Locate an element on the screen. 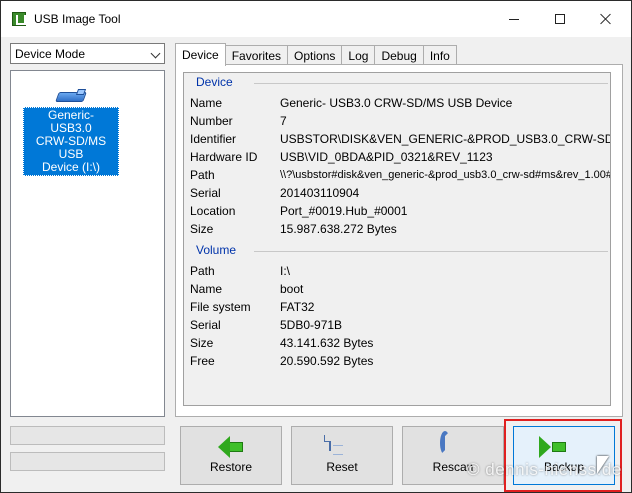 The width and height of the screenshot is (632, 493). app-icon is located at coordinates (19, 19).